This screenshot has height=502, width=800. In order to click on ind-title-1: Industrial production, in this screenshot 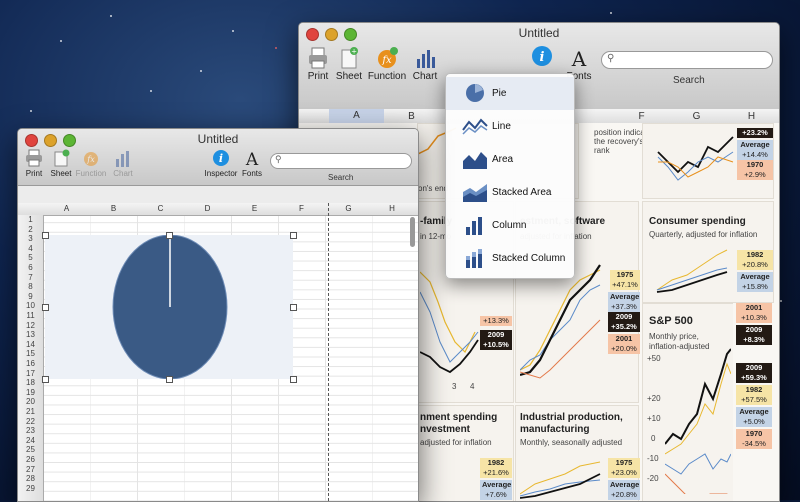, I will do `click(571, 417)`.